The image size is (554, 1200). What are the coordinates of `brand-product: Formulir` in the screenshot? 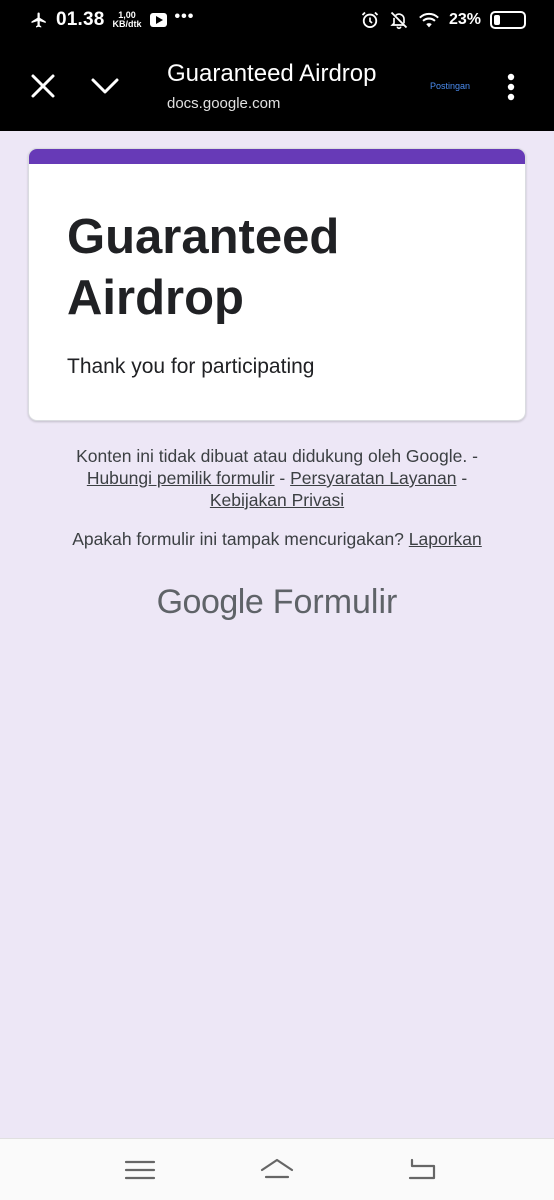 It's located at (335, 602).